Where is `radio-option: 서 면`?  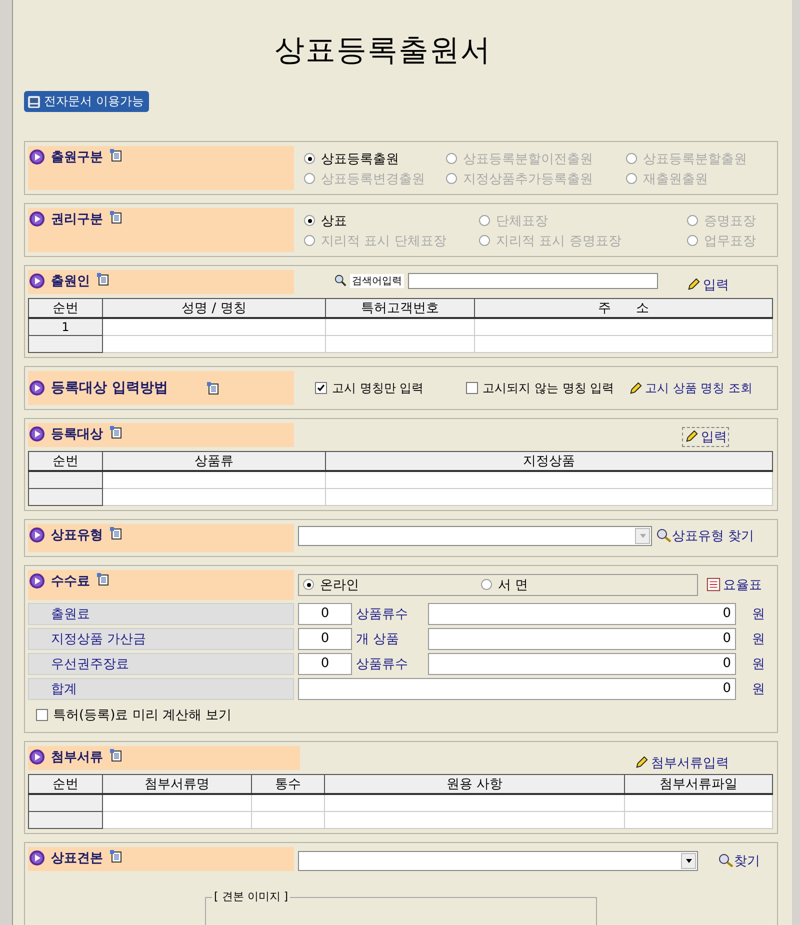
radio-option: 서 면 is located at coordinates (589, 585).